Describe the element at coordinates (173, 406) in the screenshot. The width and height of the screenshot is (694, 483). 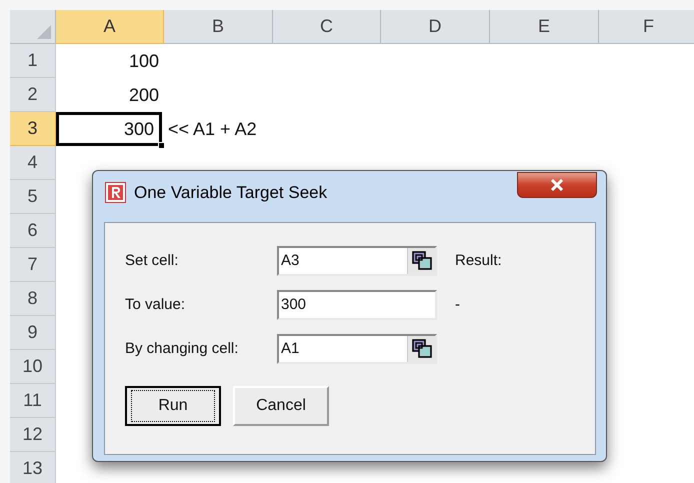
I see `dialog-button: Run` at that location.